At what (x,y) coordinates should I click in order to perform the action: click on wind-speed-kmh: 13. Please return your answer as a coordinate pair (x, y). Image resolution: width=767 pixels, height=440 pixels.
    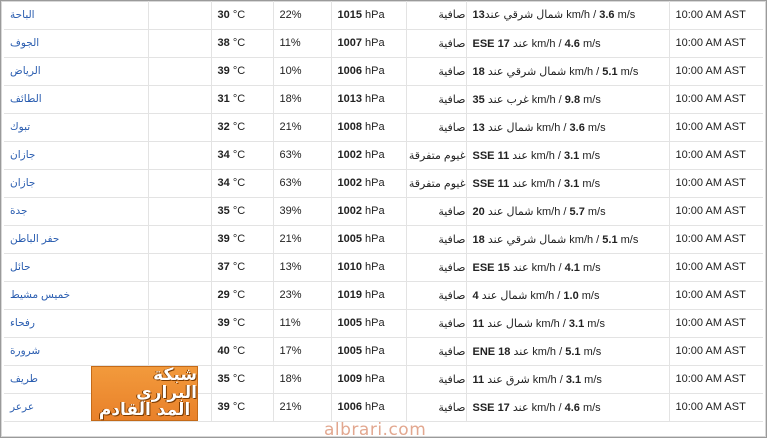
    Looking at the image, I should click on (478, 127).